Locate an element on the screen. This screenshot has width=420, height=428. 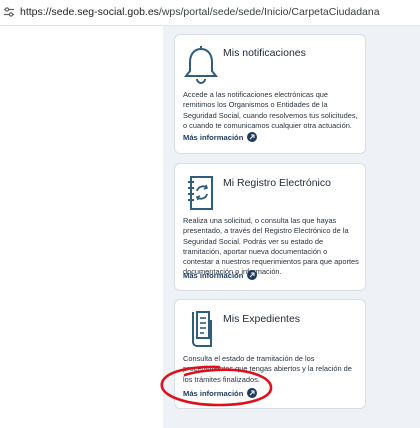
url-domain: https://sede.seg-social.gob.es is located at coordinates (89, 12).